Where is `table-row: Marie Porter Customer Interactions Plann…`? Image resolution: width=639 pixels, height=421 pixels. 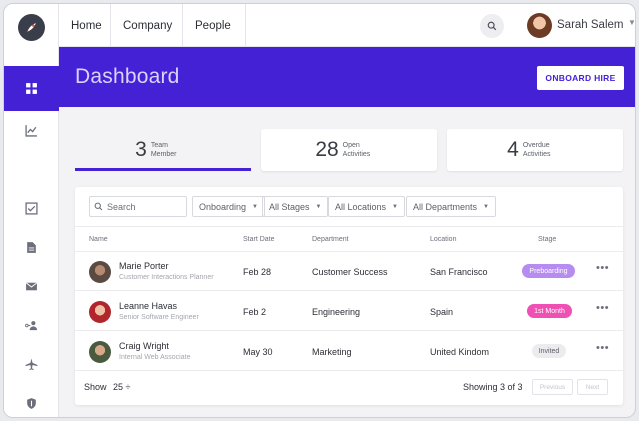 table-row: Marie Porter Customer Interactions Plann… is located at coordinates (349, 271).